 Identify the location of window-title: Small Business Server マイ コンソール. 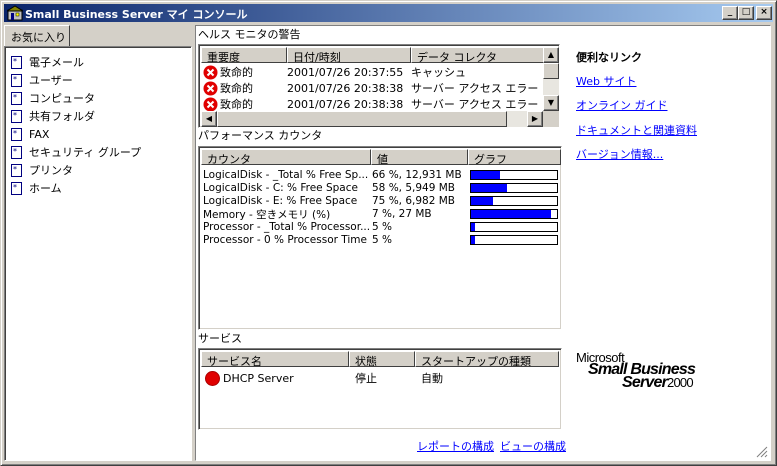
(136, 14).